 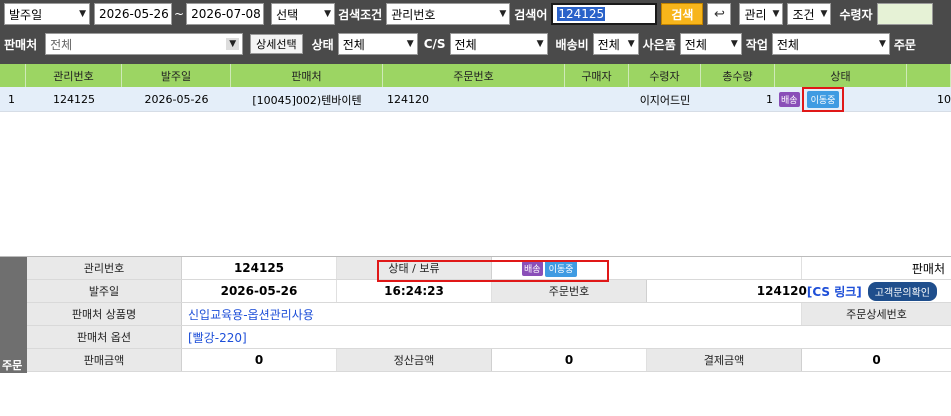 I want to click on cs-value: 전체, so click(x=465, y=44).